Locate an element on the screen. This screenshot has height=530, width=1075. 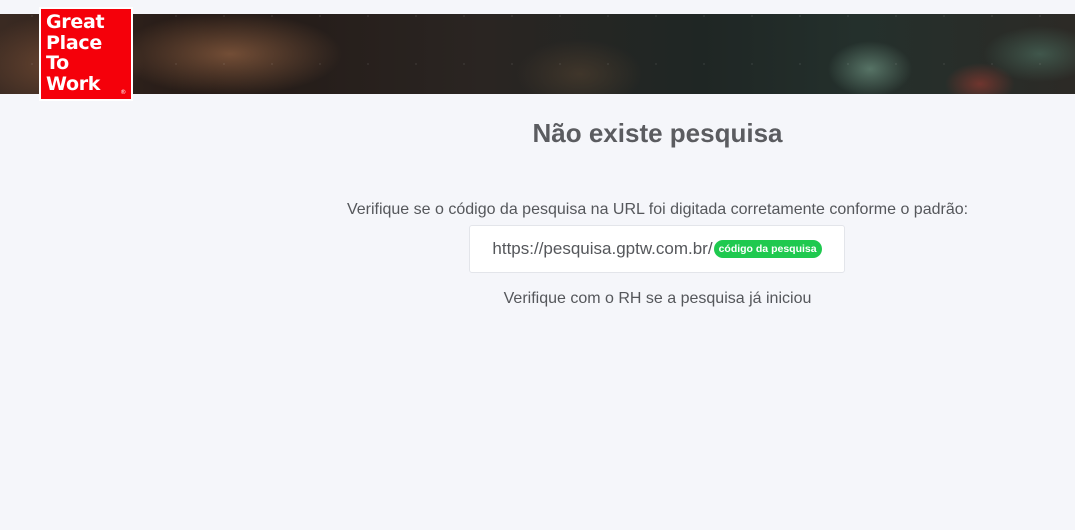
logo-mark: Great Place To Work ® is located at coordinates (86, 54).